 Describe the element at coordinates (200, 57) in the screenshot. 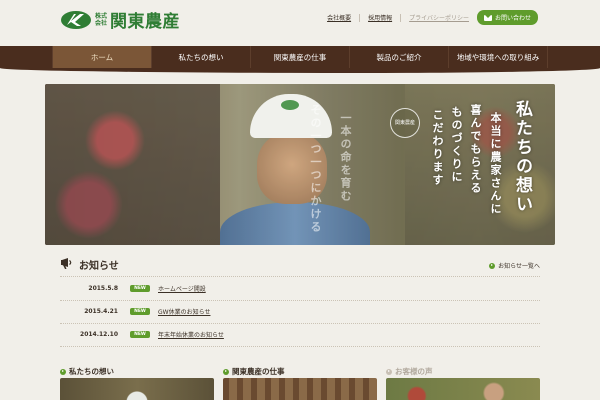

I see `nav-item-philosophy: 私たちの想い` at that location.